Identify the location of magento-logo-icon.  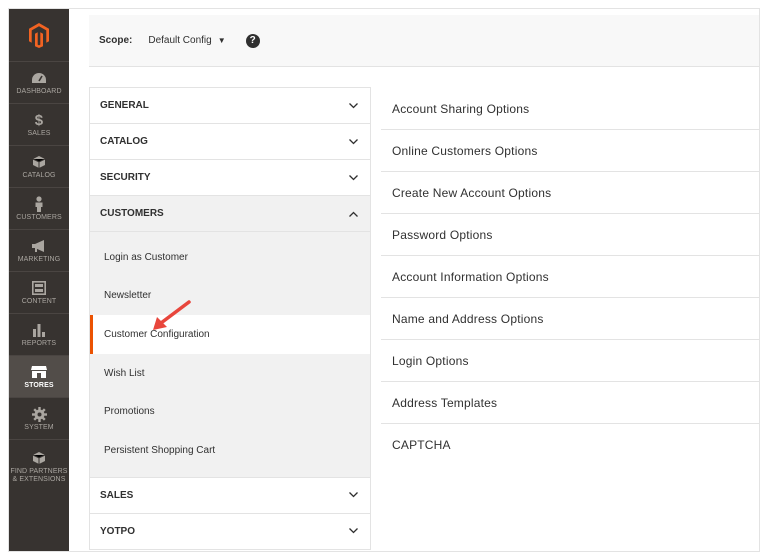
(39, 35).